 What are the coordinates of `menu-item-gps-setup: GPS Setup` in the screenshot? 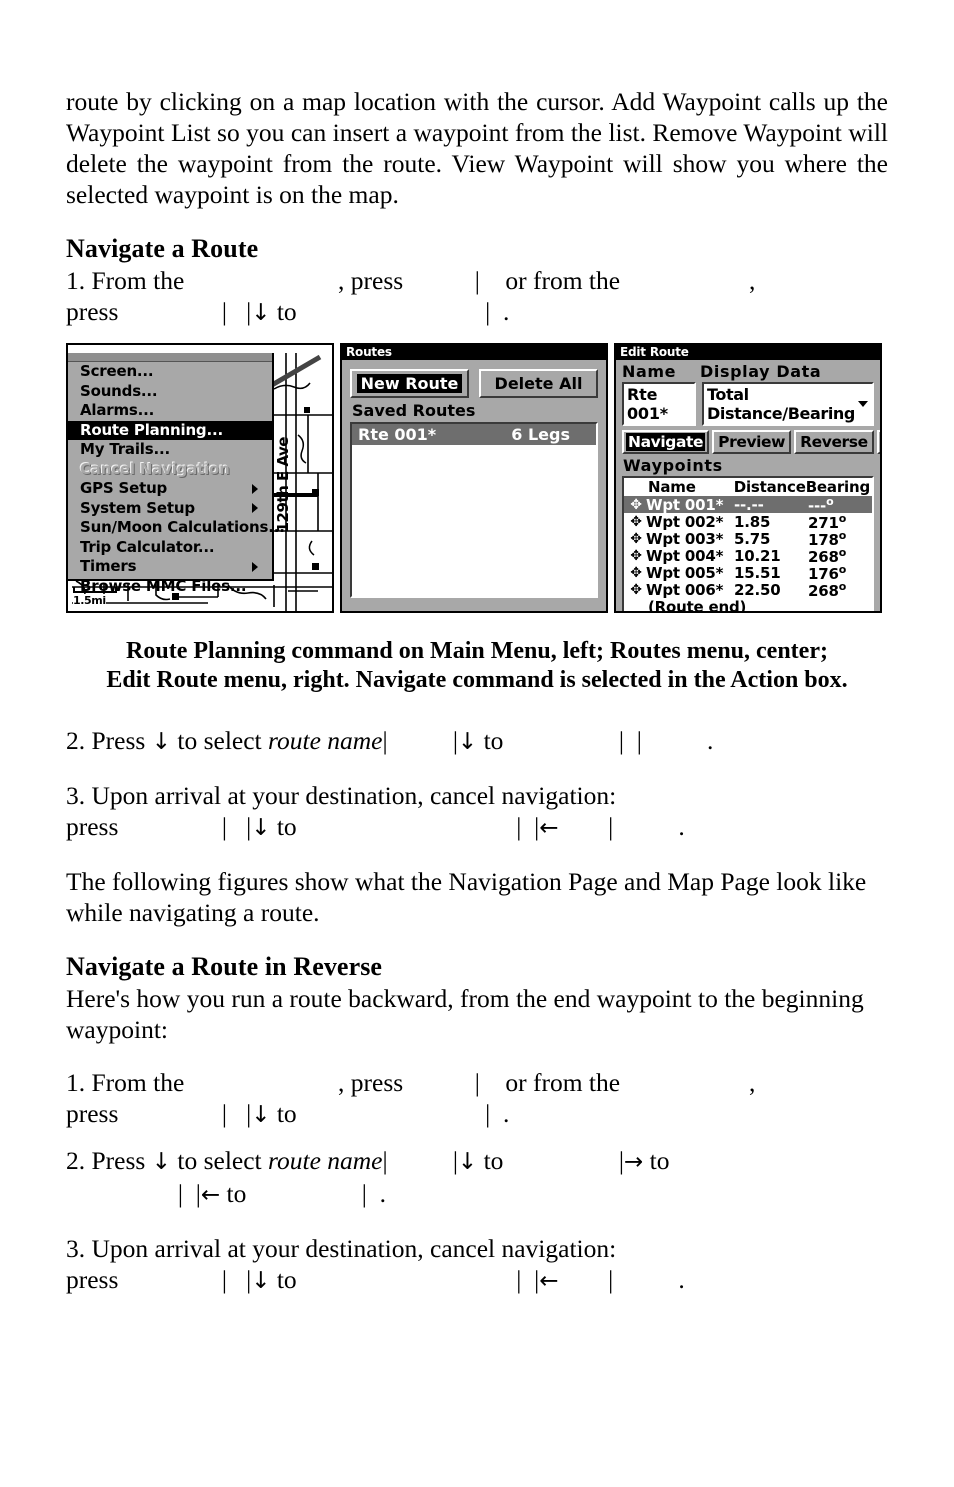 It's located at (170, 489).